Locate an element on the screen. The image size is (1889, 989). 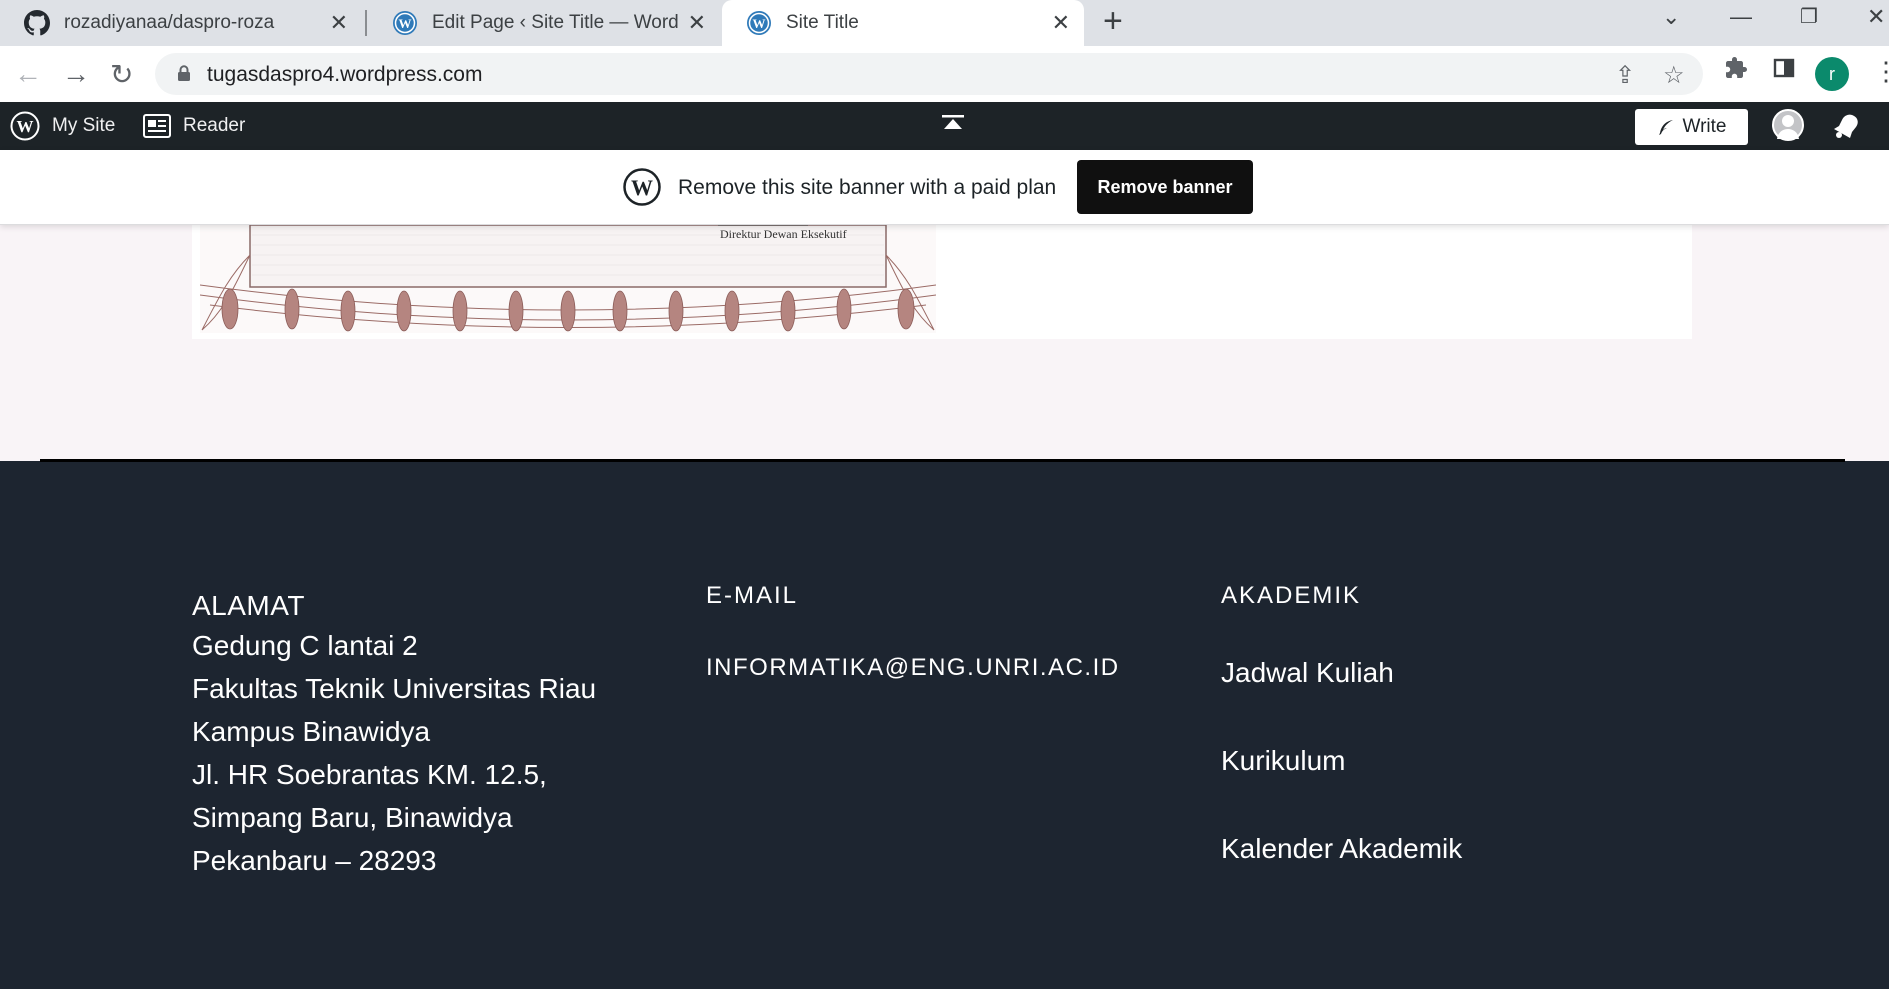
profile-avatar: r is located at coordinates (1832, 74).